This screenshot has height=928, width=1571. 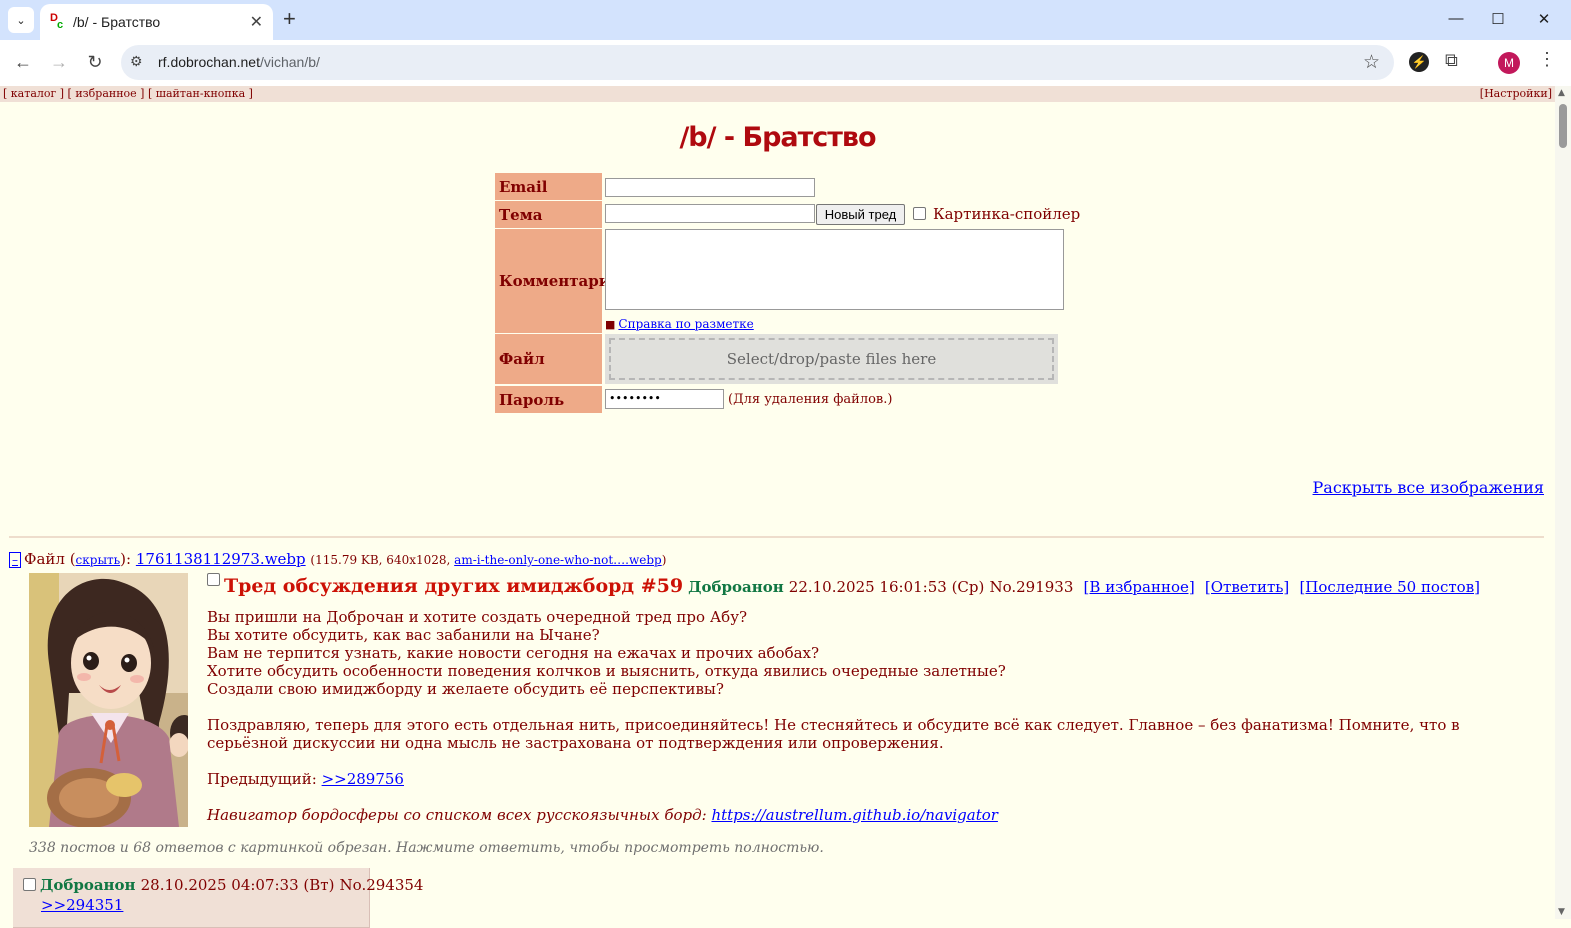 I want to click on close-tab-icon: ✕, so click(x=256, y=22).